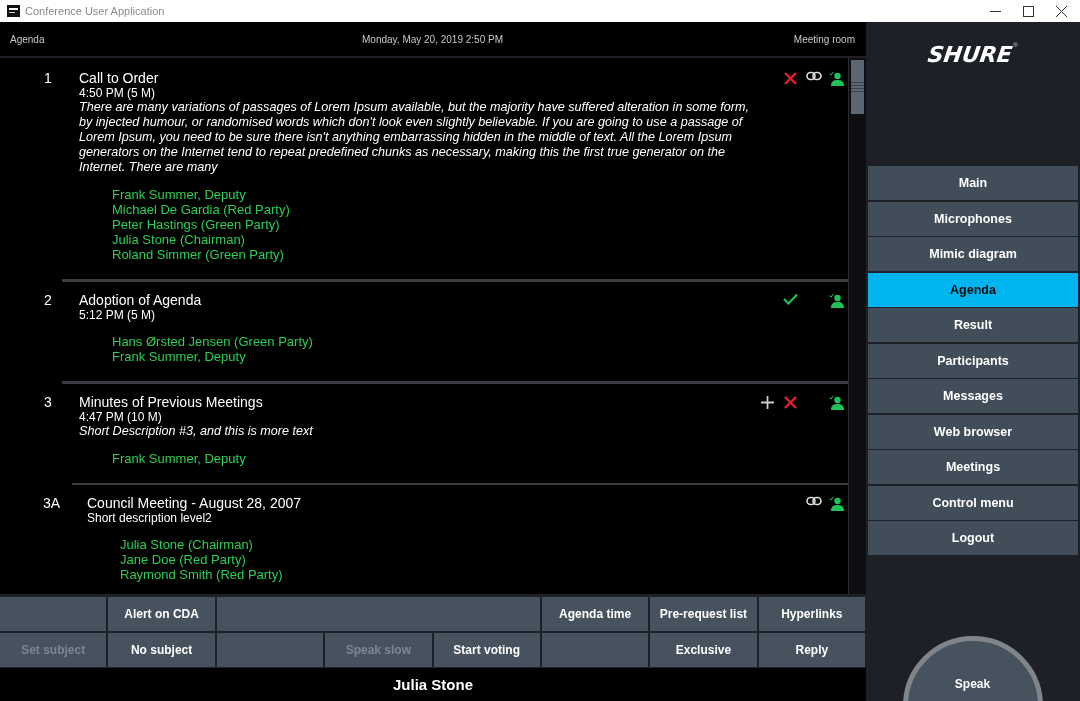 This screenshot has width=1080, height=701. Describe the element at coordinates (973, 289) in the screenshot. I see `nav-button: Agenda` at that location.